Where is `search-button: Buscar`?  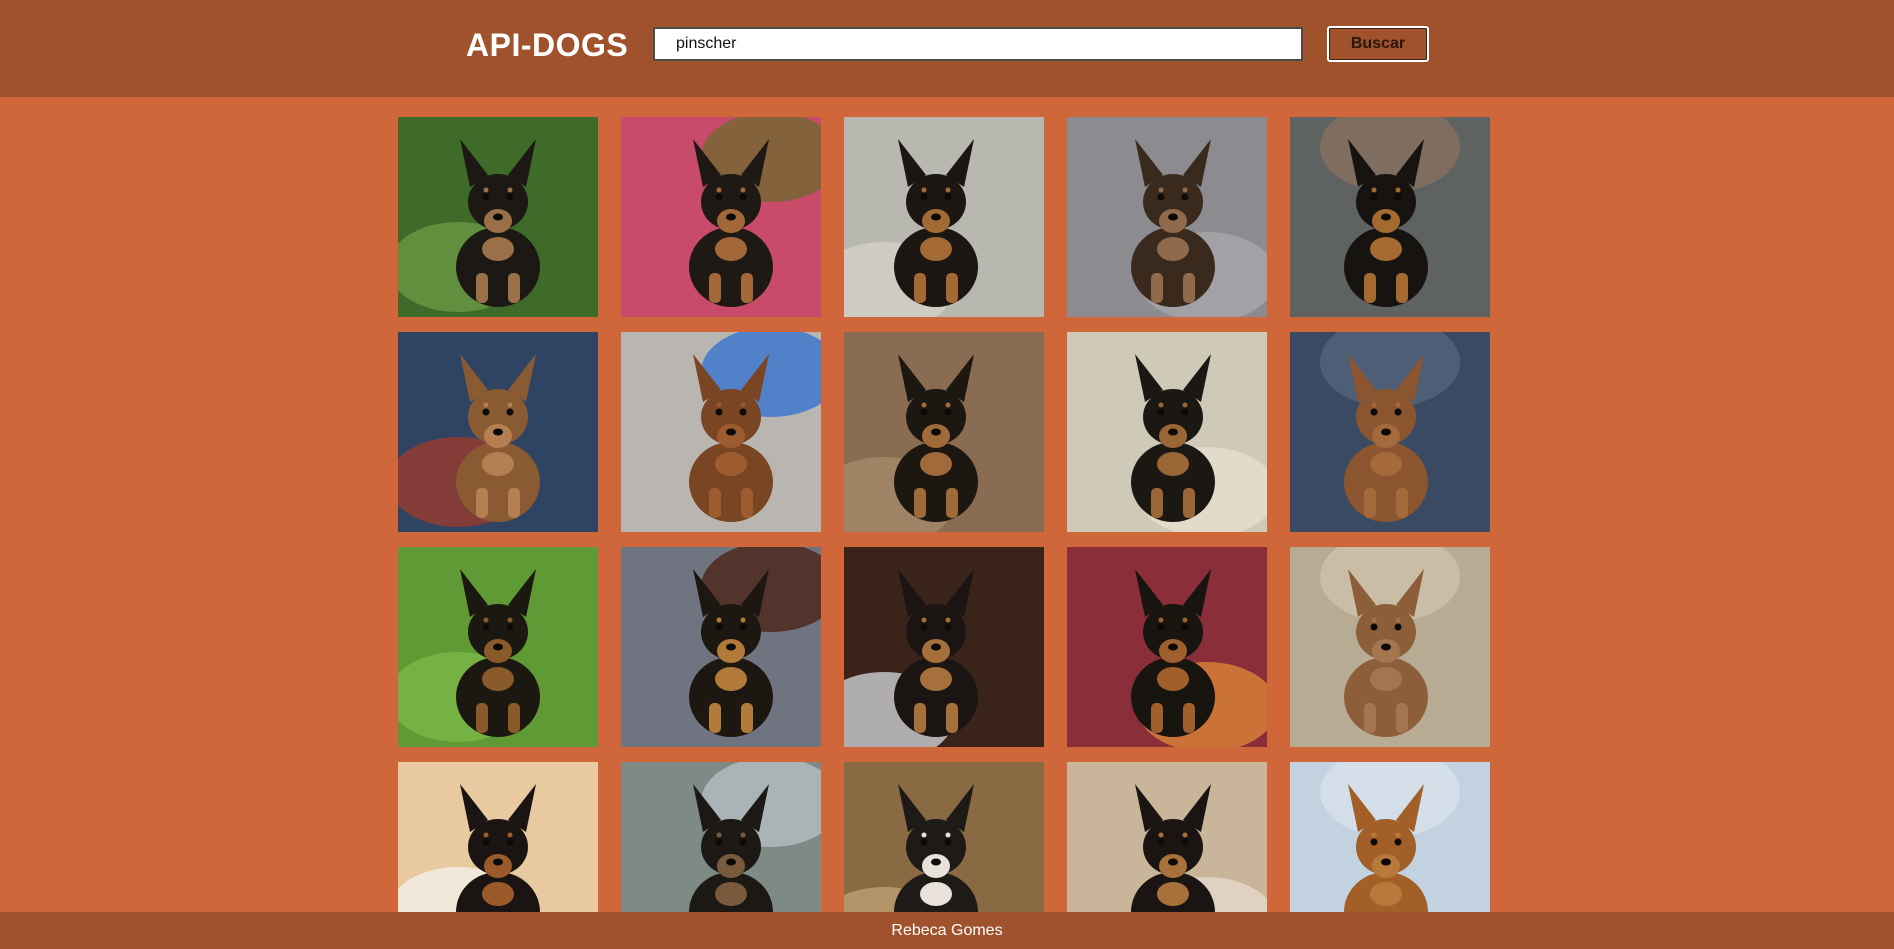 search-button: Buscar is located at coordinates (1378, 44).